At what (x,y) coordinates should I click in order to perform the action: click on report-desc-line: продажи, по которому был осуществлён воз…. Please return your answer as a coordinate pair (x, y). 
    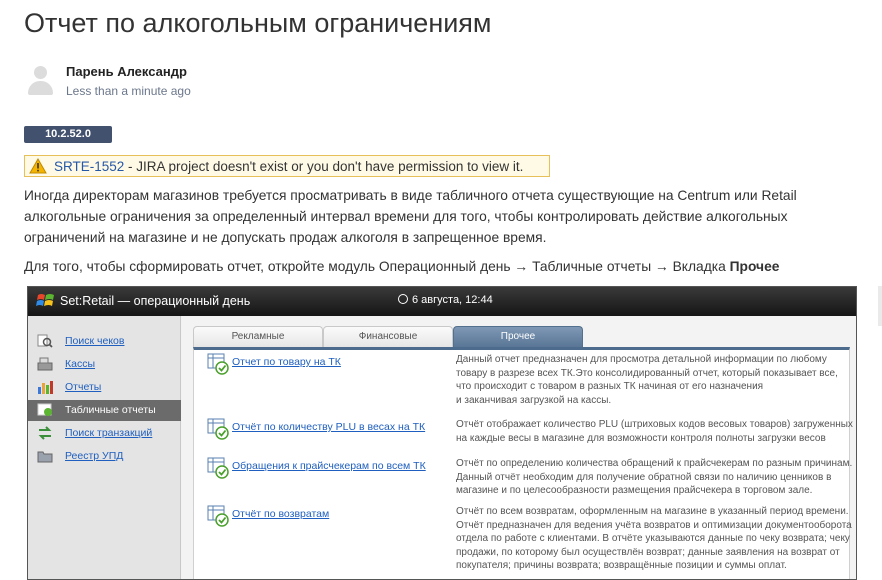
    Looking at the image, I should click on (648, 552).